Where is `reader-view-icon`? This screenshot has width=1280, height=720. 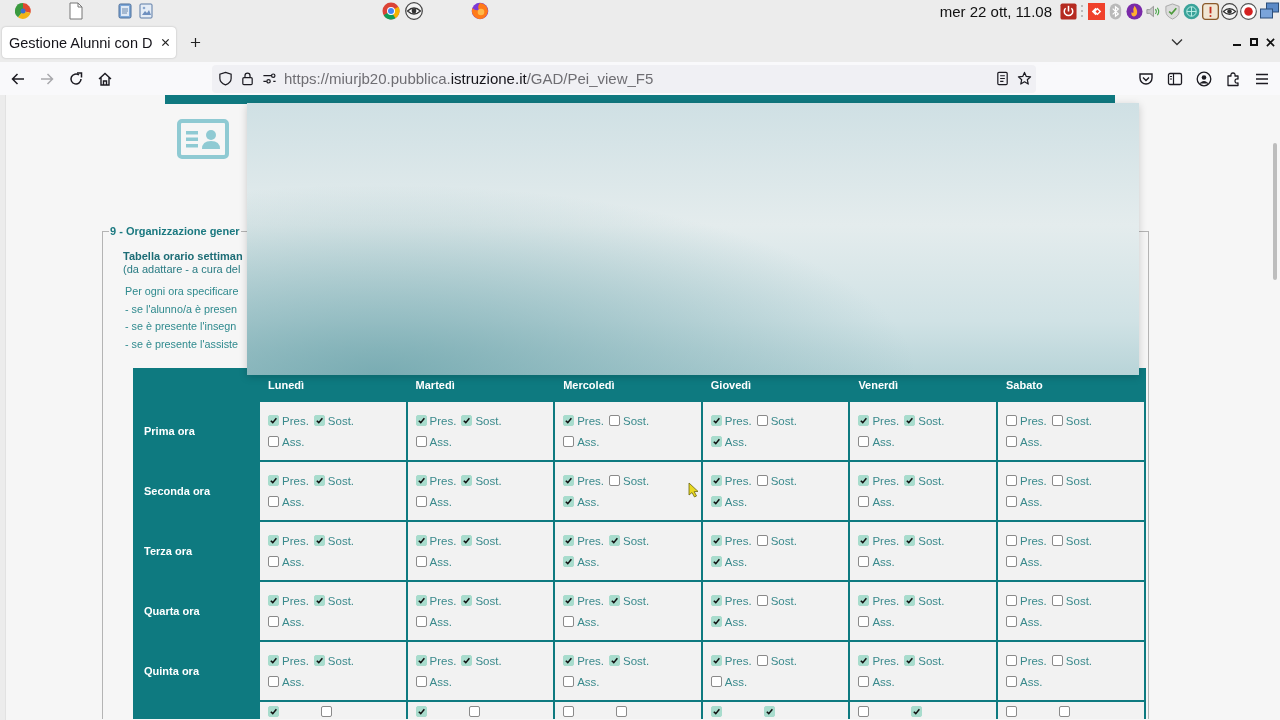 reader-view-icon is located at coordinates (1002, 78).